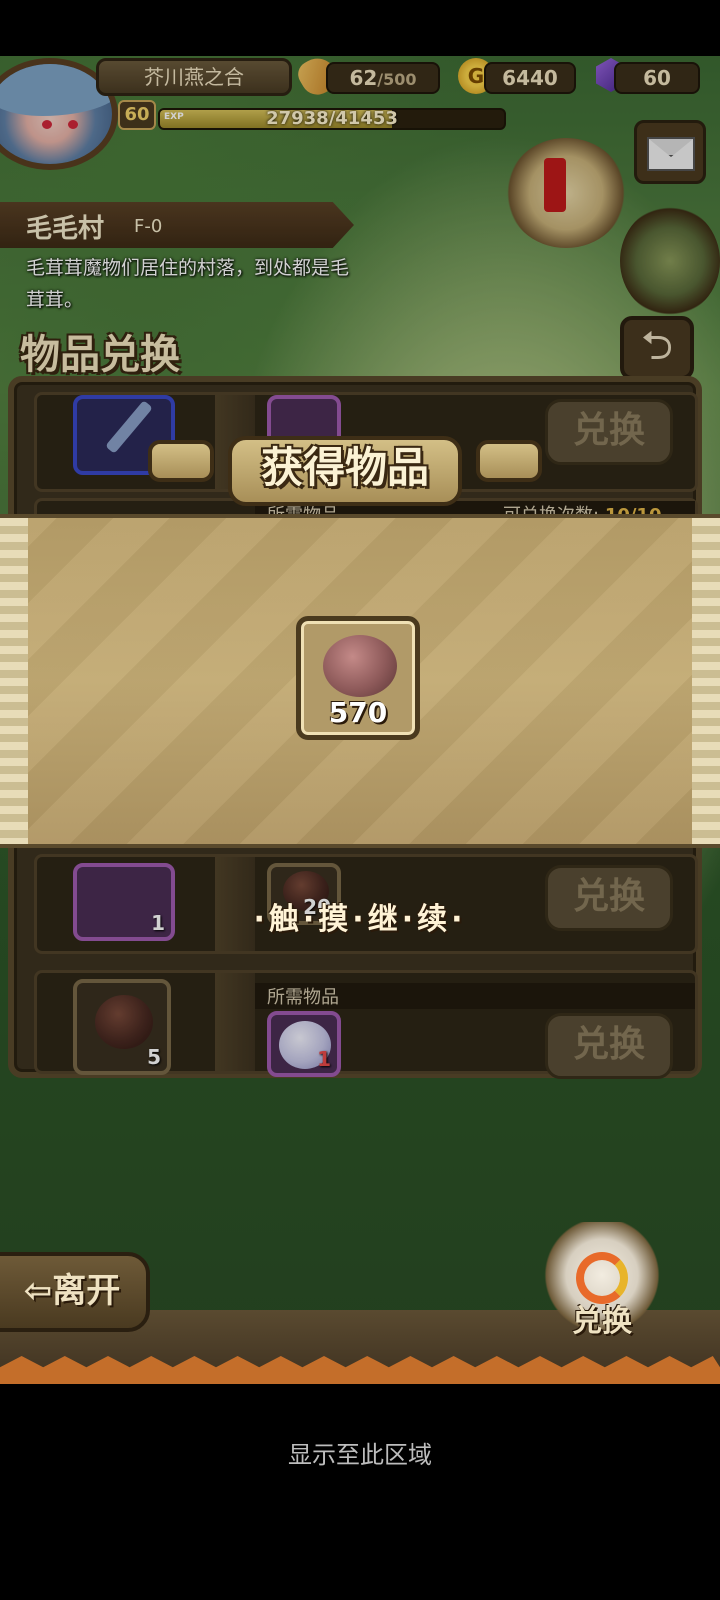  I want to click on title-ornament-right, so click(509, 461).